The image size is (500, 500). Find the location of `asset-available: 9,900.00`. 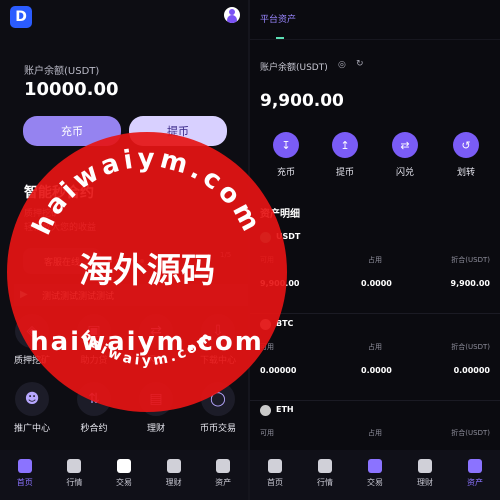

asset-available: 9,900.00 is located at coordinates (280, 283).